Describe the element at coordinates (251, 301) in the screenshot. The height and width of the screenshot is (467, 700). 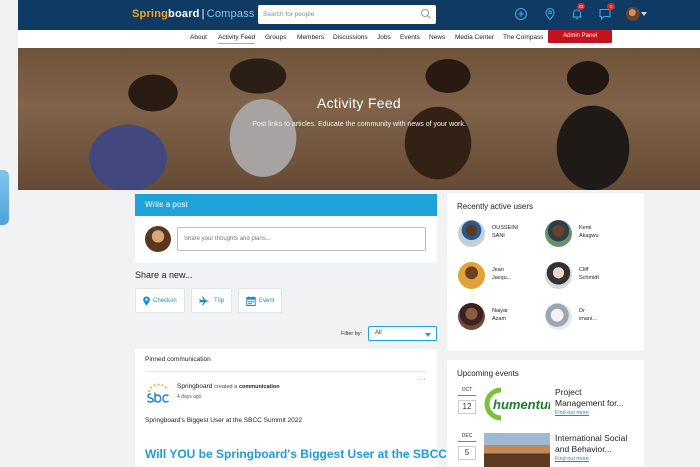
I see `calendar-icon` at that location.